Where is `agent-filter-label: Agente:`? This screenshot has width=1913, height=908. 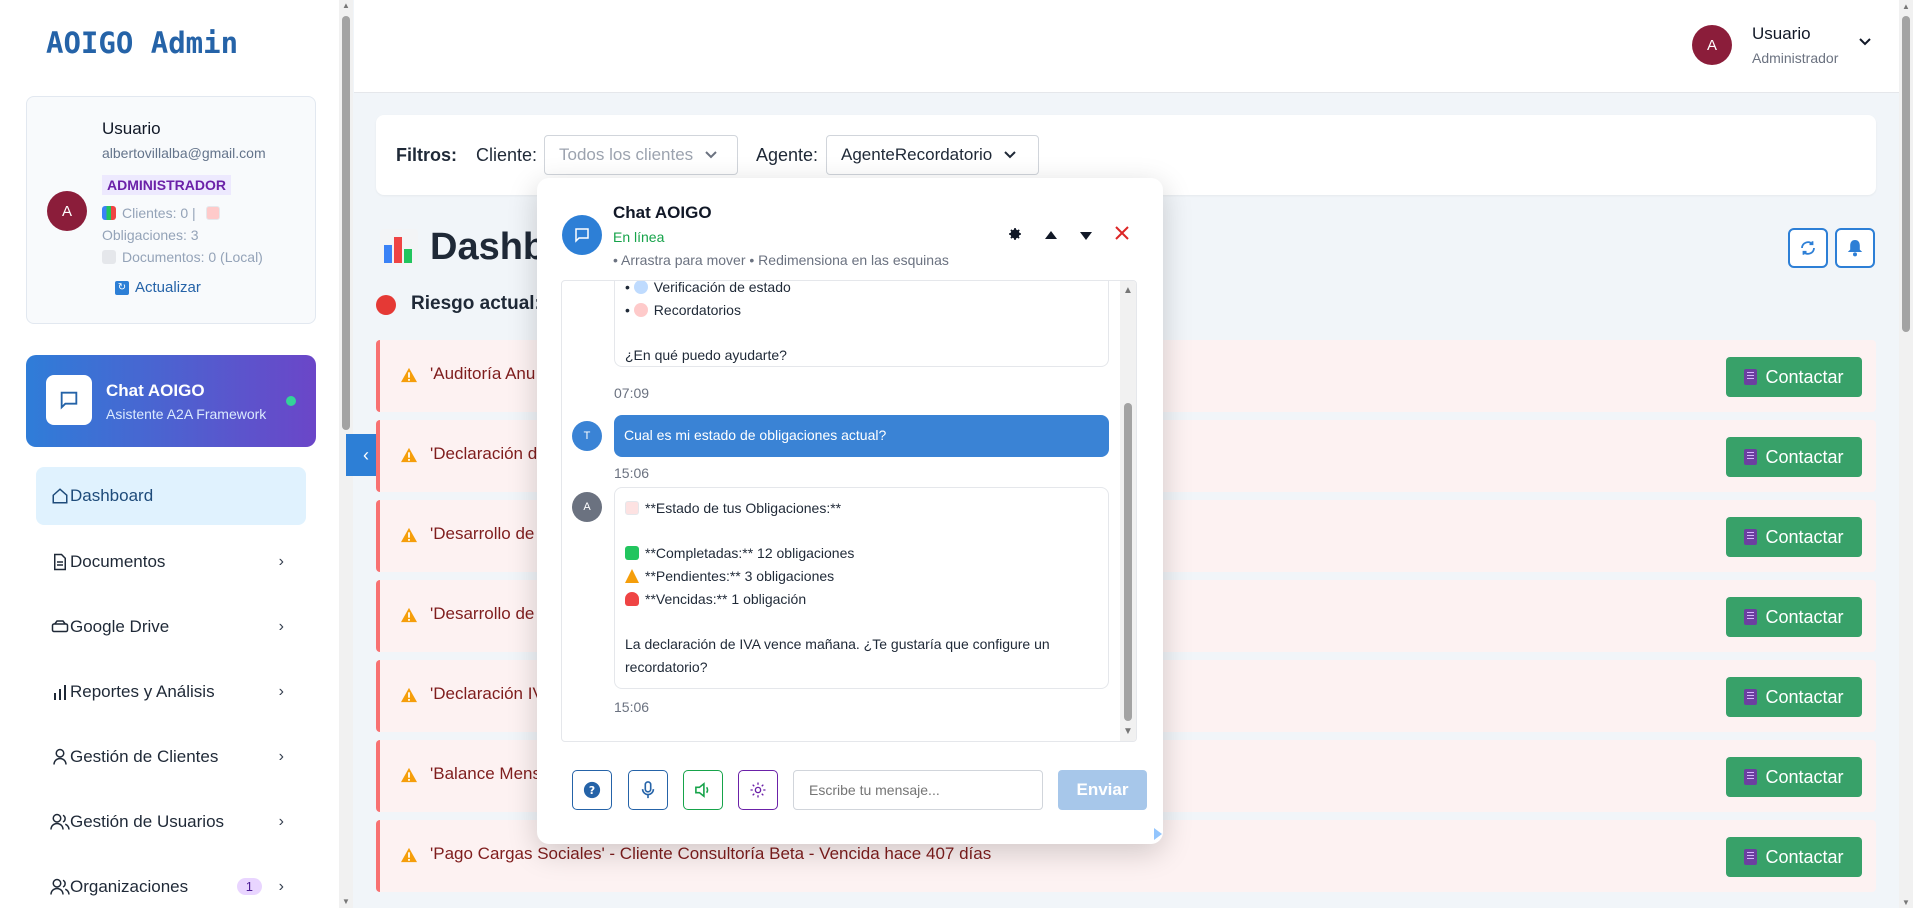
agent-filter-label: Agente: is located at coordinates (787, 155).